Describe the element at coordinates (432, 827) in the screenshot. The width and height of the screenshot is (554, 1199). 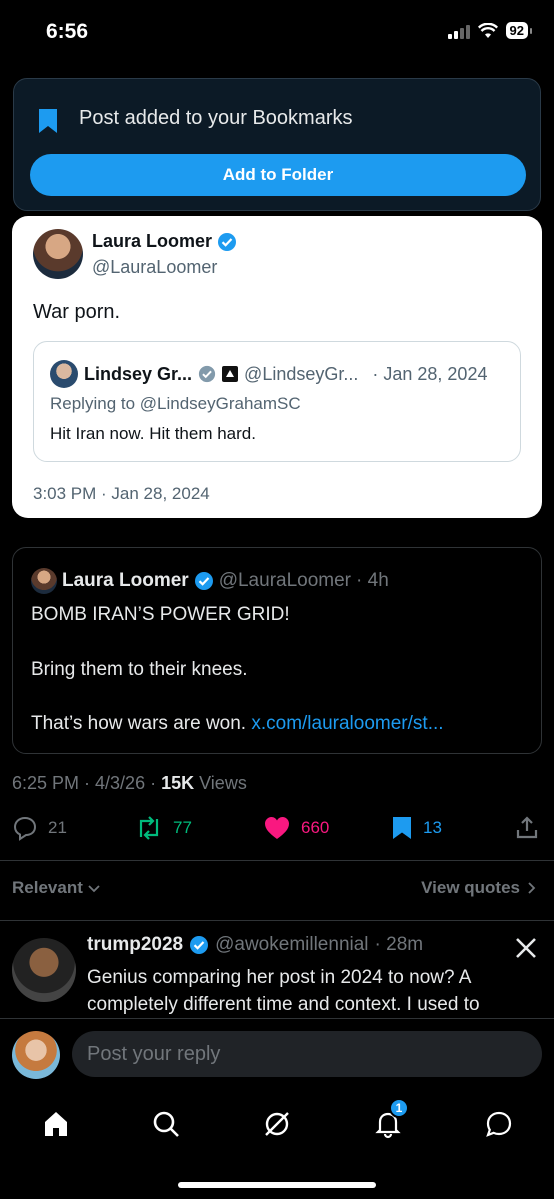
I see `bookmark-count: 13` at that location.